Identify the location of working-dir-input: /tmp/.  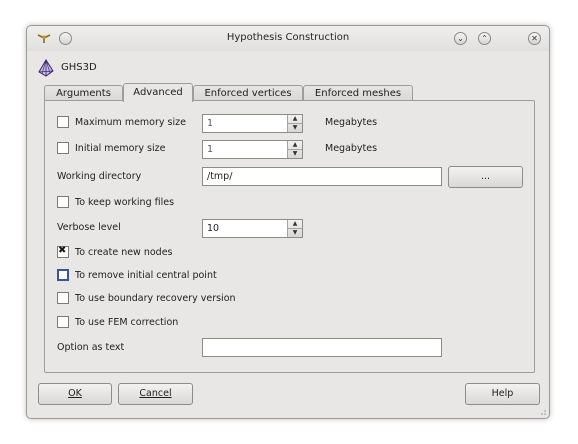
(322, 176).